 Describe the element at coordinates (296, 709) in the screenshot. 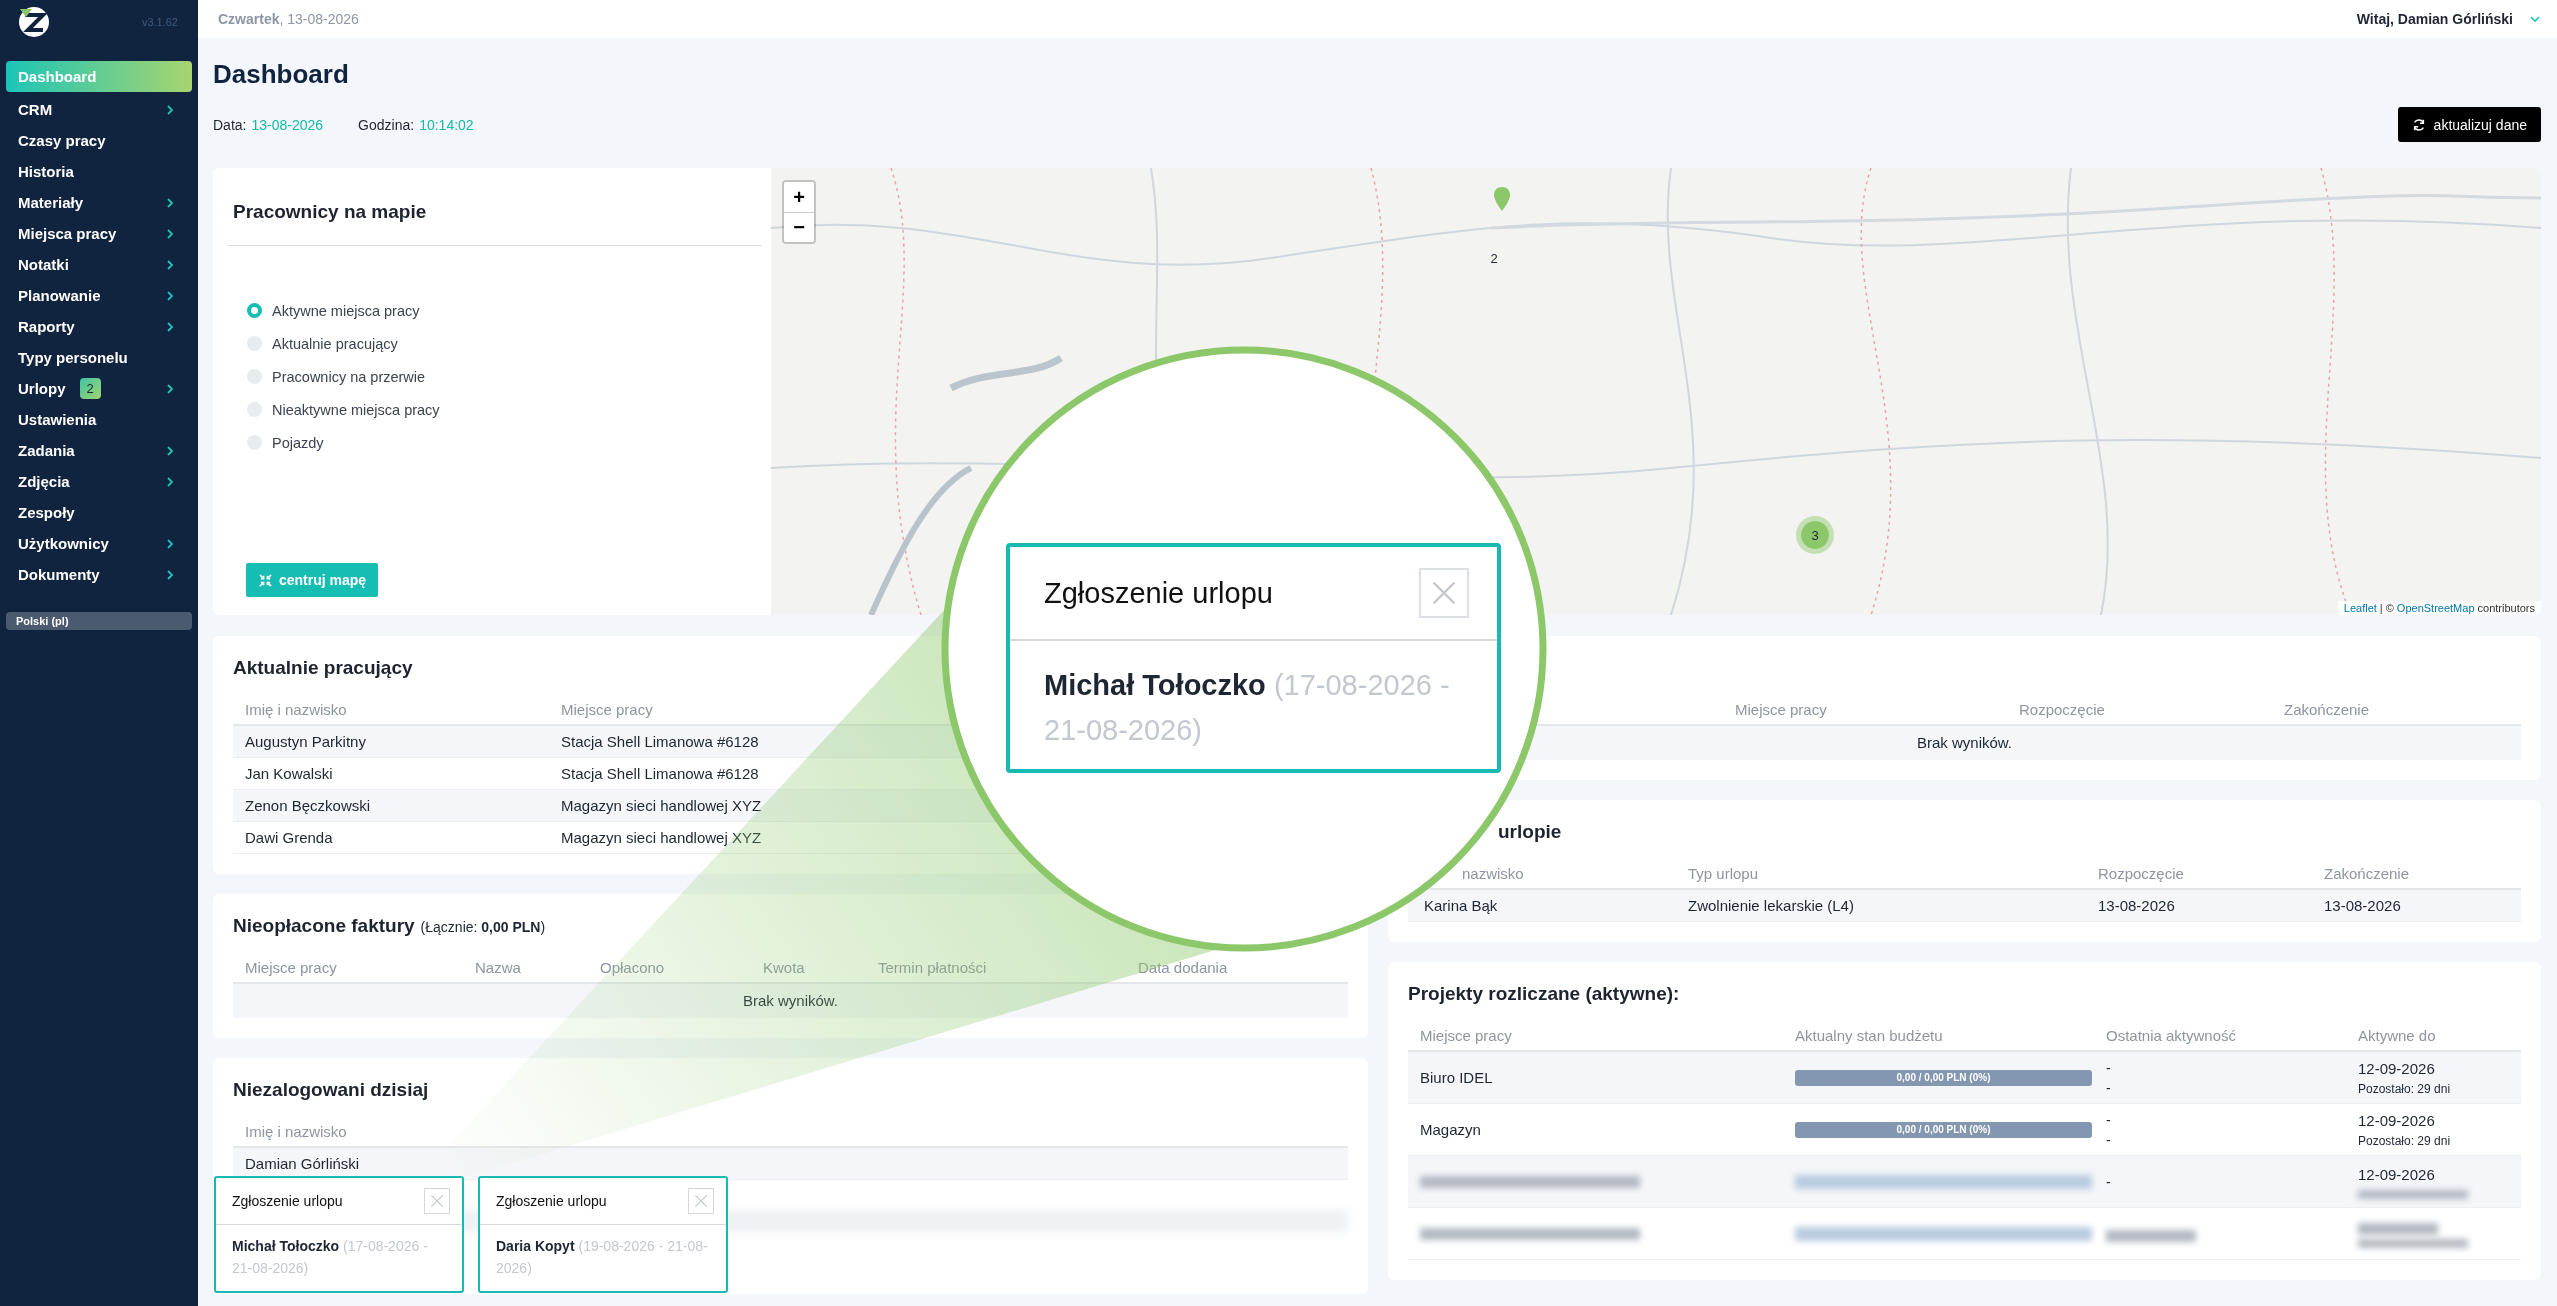

I see `column-header: Imię i nazwisko` at that location.